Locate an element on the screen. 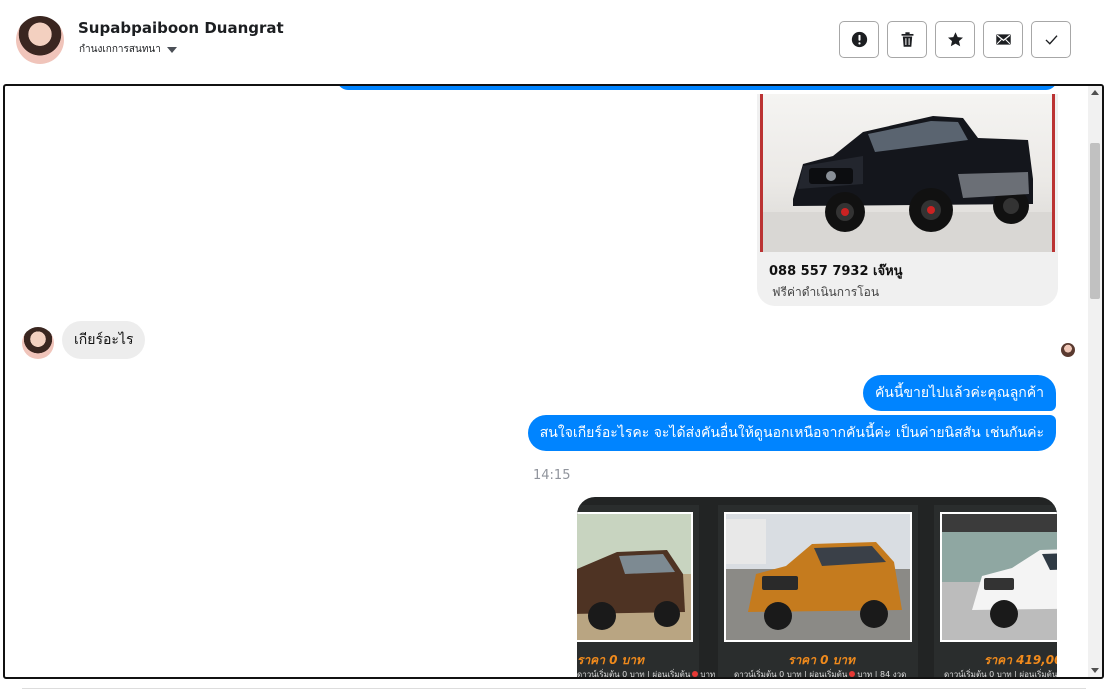 Image resolution: width=1106 pixels, height=691 pixels. mark-done-button is located at coordinates (1051, 39).